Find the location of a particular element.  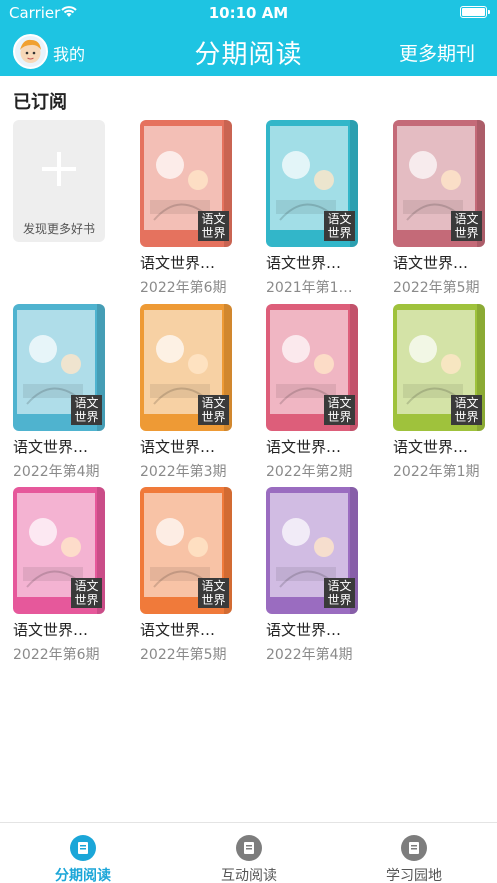

add-more-card: 发现更多好书 is located at coordinates (59, 181).